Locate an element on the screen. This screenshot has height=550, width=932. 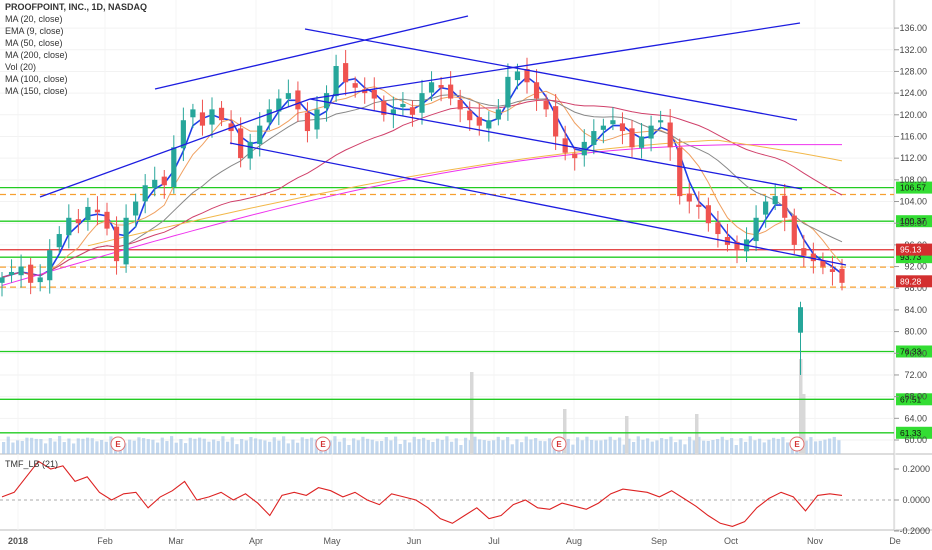
x-tick-label: Sep is located at coordinates (659, 541).